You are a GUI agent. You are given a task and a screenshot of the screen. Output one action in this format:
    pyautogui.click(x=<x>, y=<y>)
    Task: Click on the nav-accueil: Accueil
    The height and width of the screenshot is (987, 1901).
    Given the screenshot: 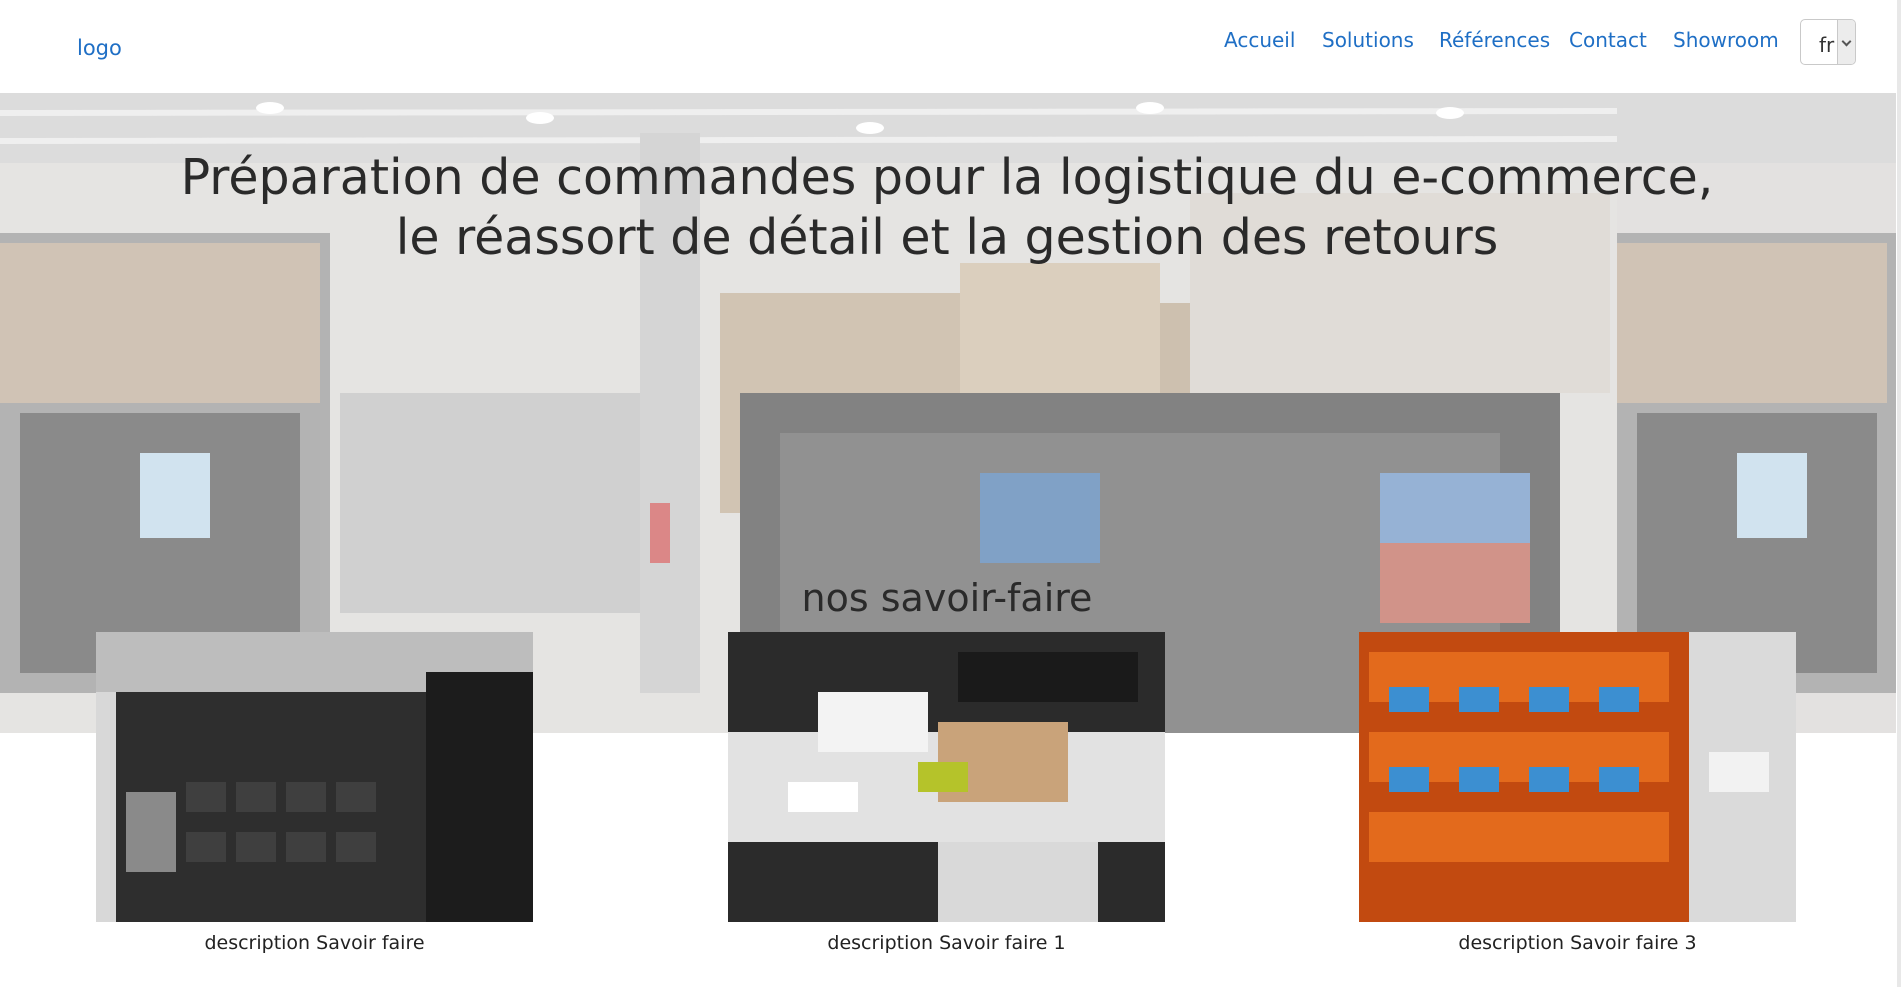 What is the action you would take?
    pyautogui.click(x=1259, y=40)
    